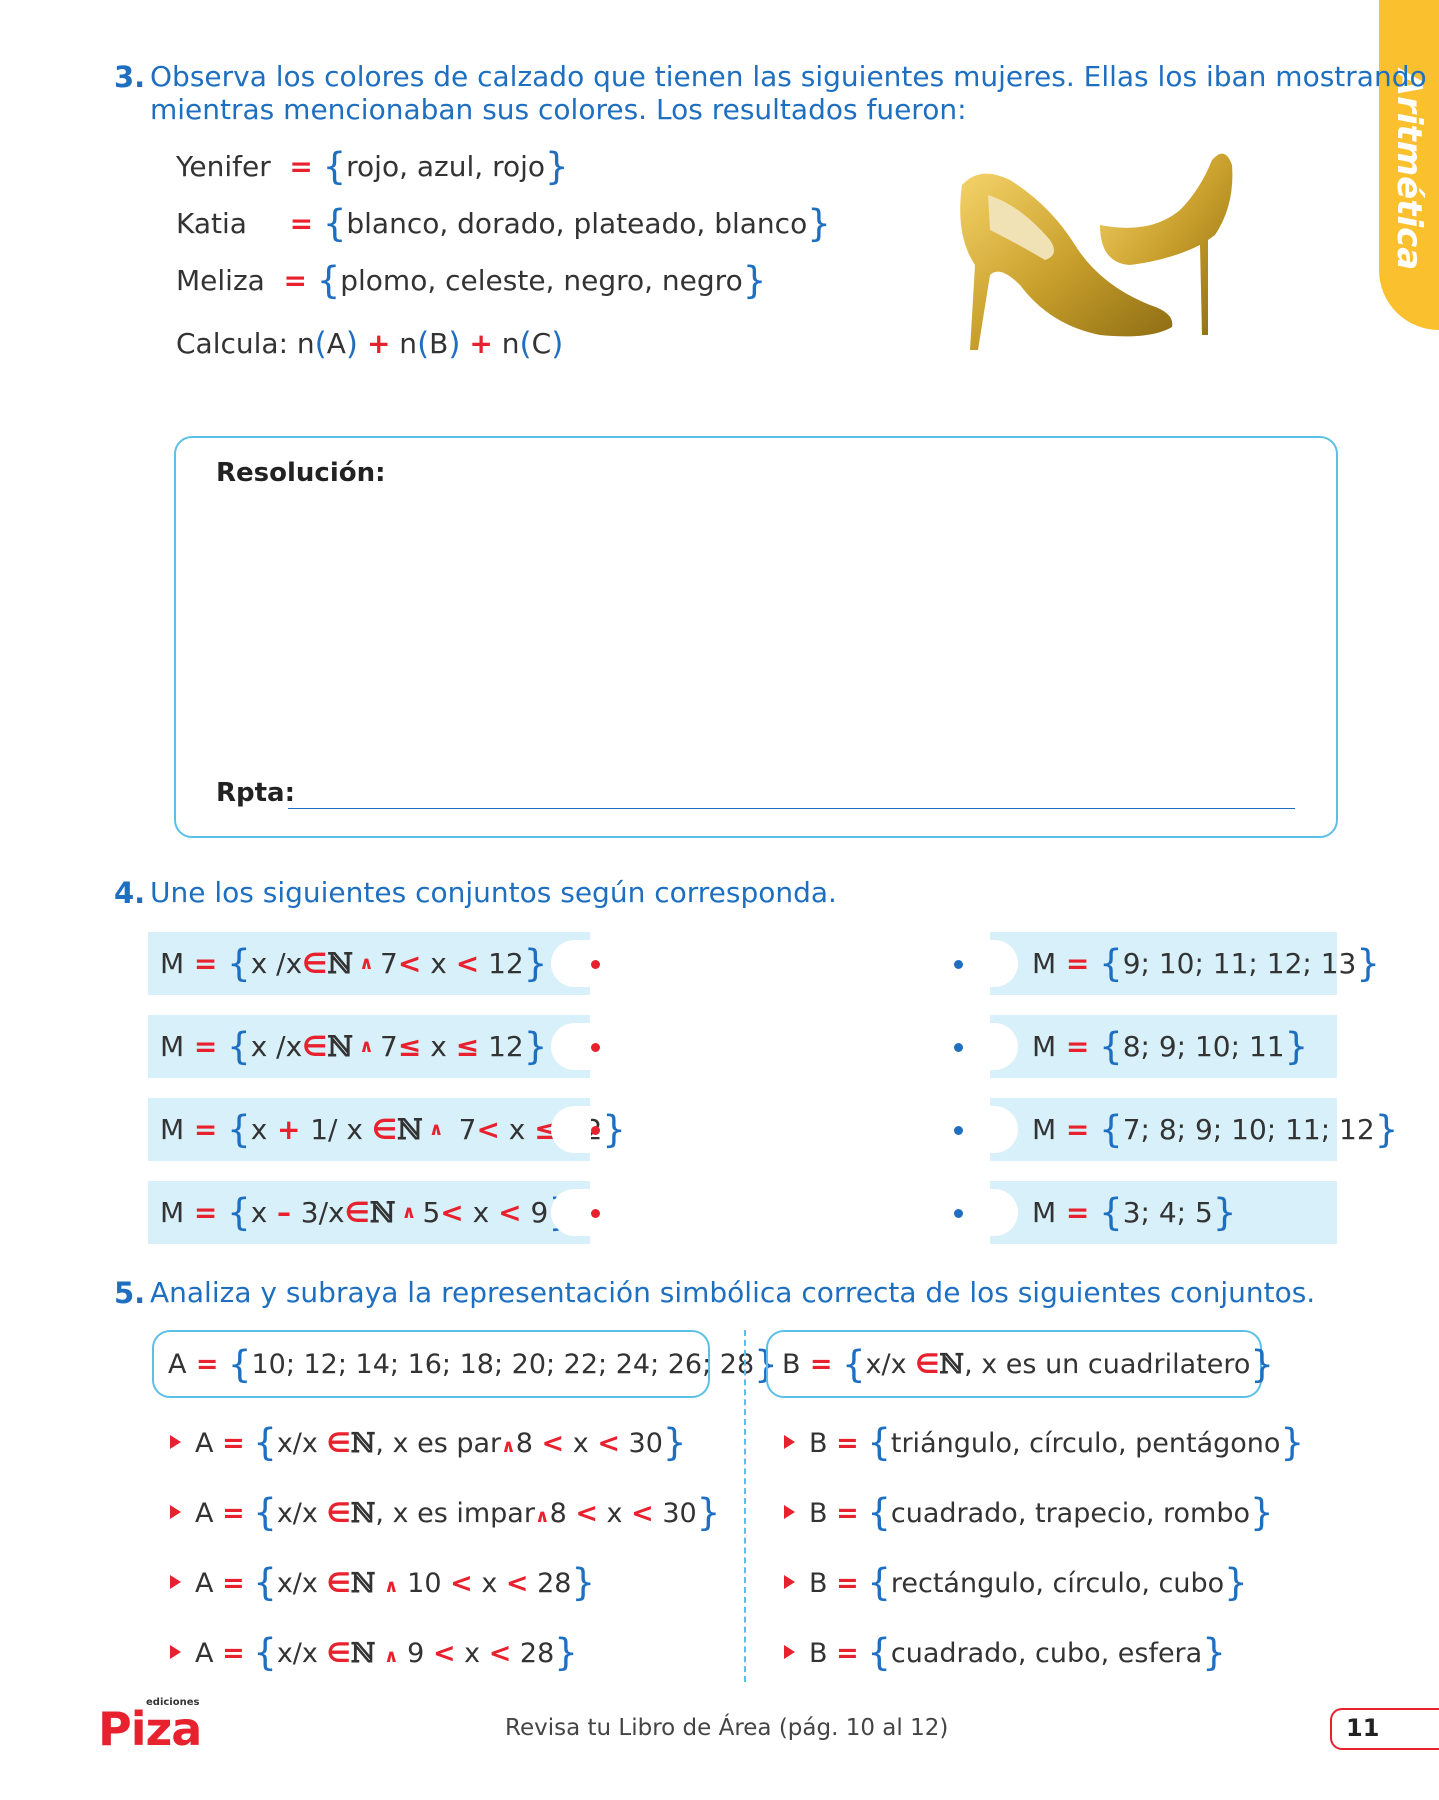  Describe the element at coordinates (130, 77) in the screenshot. I see `question-number: 3.` at that location.